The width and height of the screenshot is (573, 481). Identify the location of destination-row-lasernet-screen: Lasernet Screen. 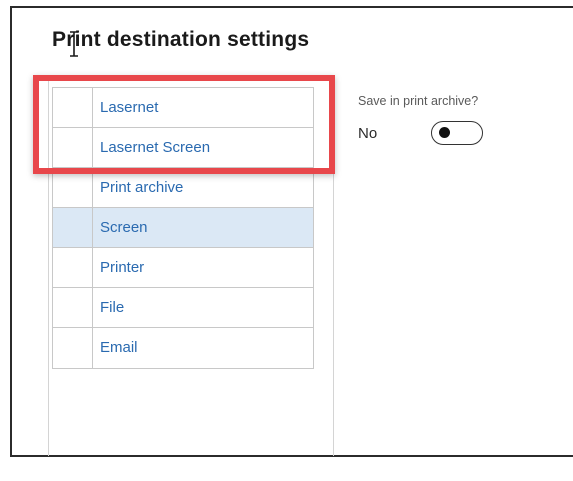
(183, 148).